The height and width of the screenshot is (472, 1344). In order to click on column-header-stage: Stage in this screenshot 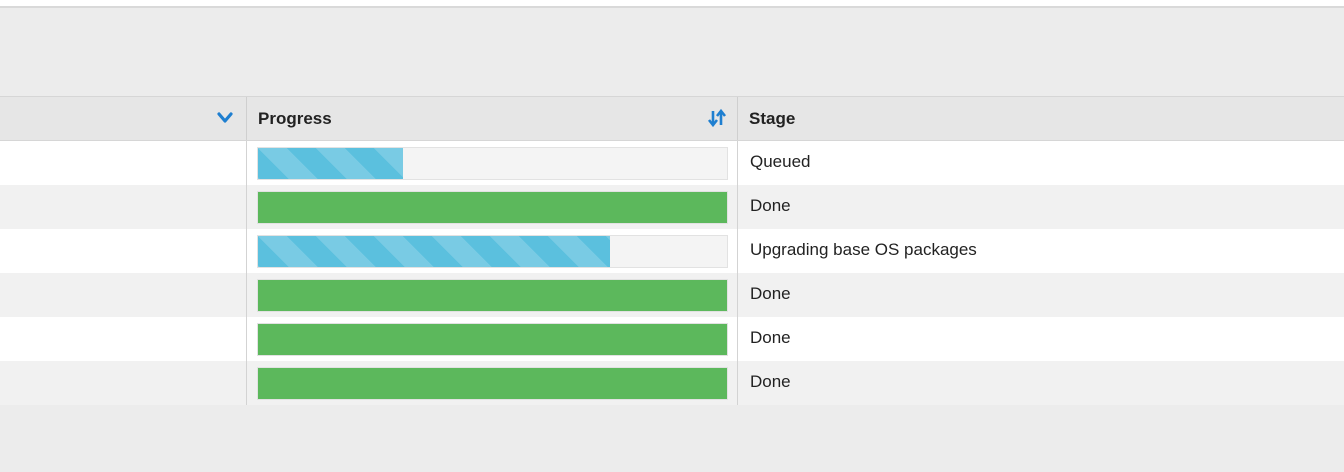, I will do `click(1040, 118)`.